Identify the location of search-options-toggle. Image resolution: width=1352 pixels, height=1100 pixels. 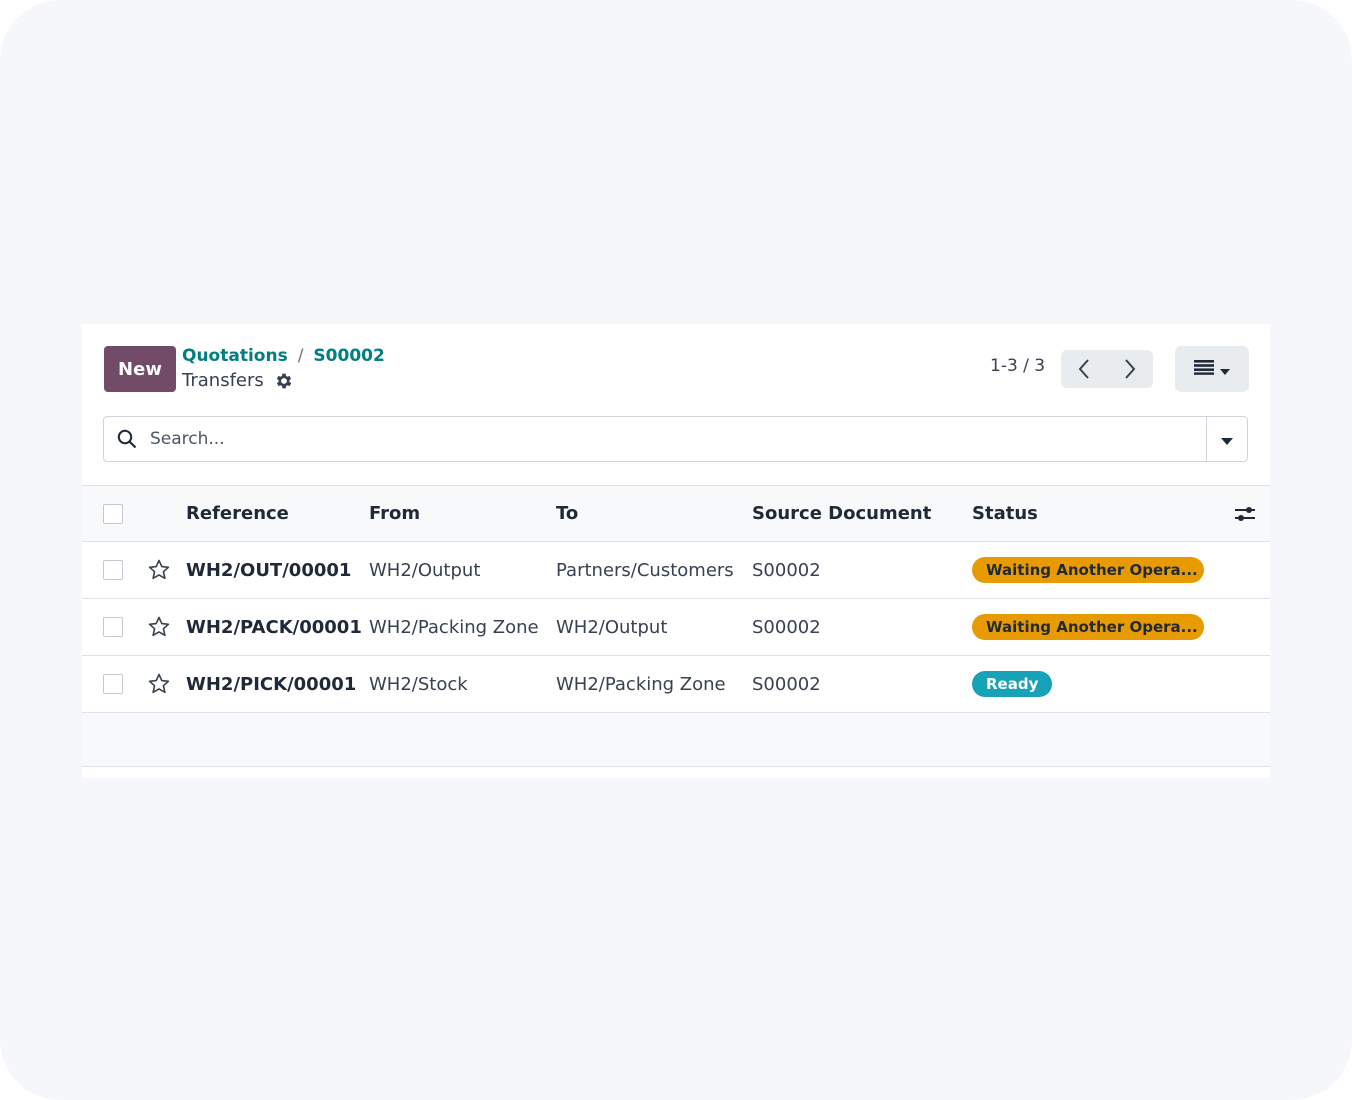
(1226, 439).